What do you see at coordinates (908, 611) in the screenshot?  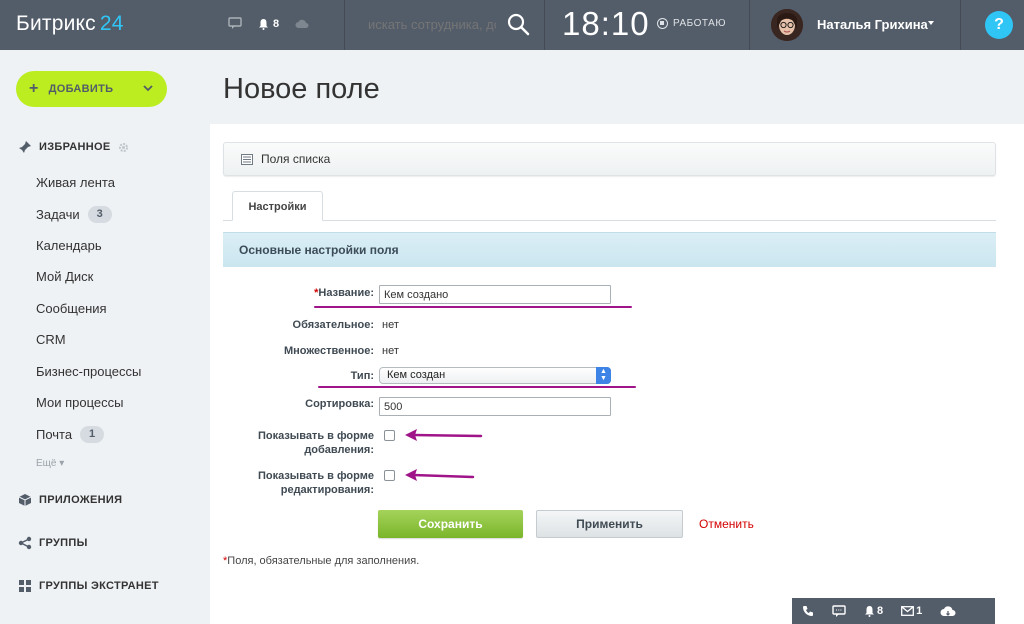 I see `envelope-icon` at bounding box center [908, 611].